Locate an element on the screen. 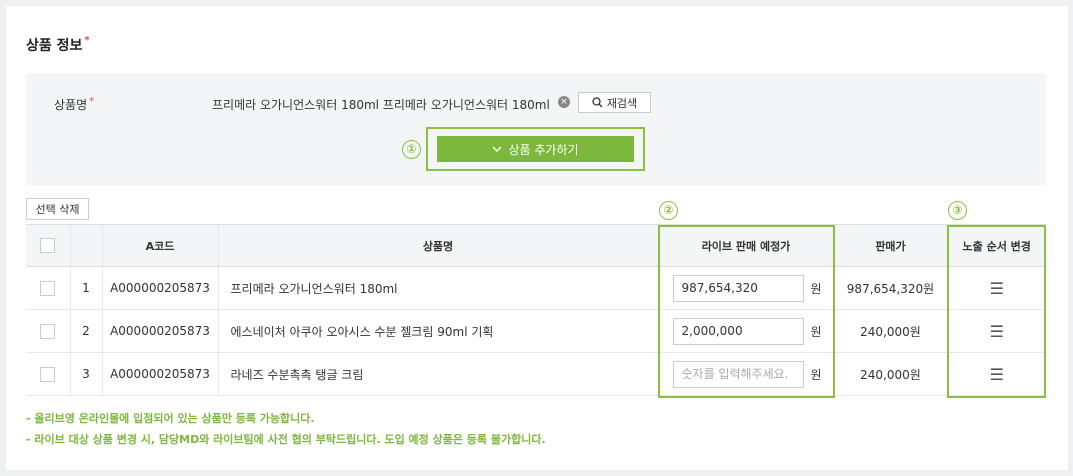  research-label: 재검색 is located at coordinates (622, 103).